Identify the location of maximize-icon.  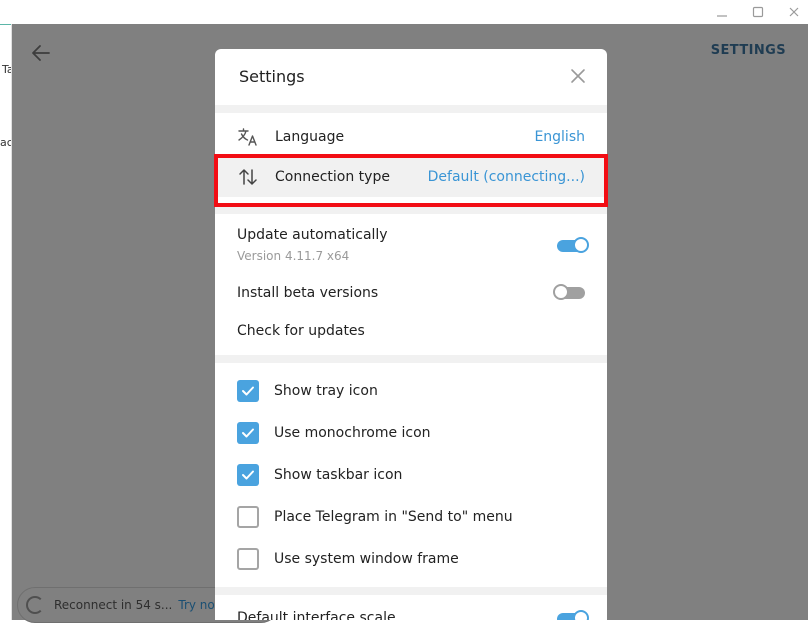
(758, 12).